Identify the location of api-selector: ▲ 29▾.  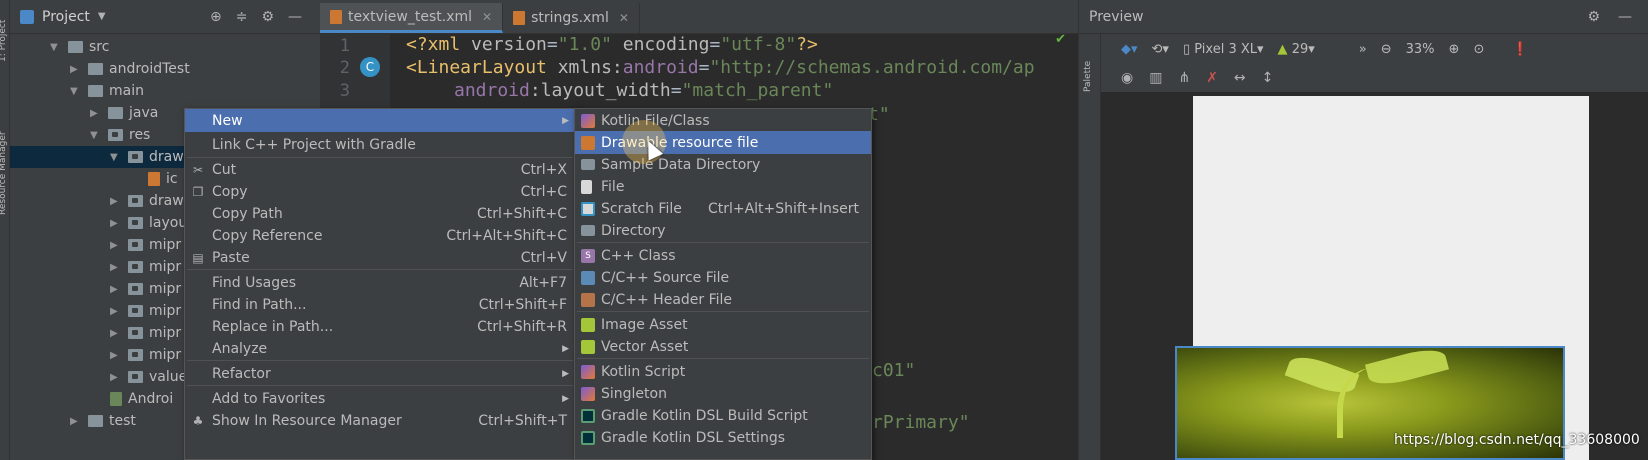
(1296, 49).